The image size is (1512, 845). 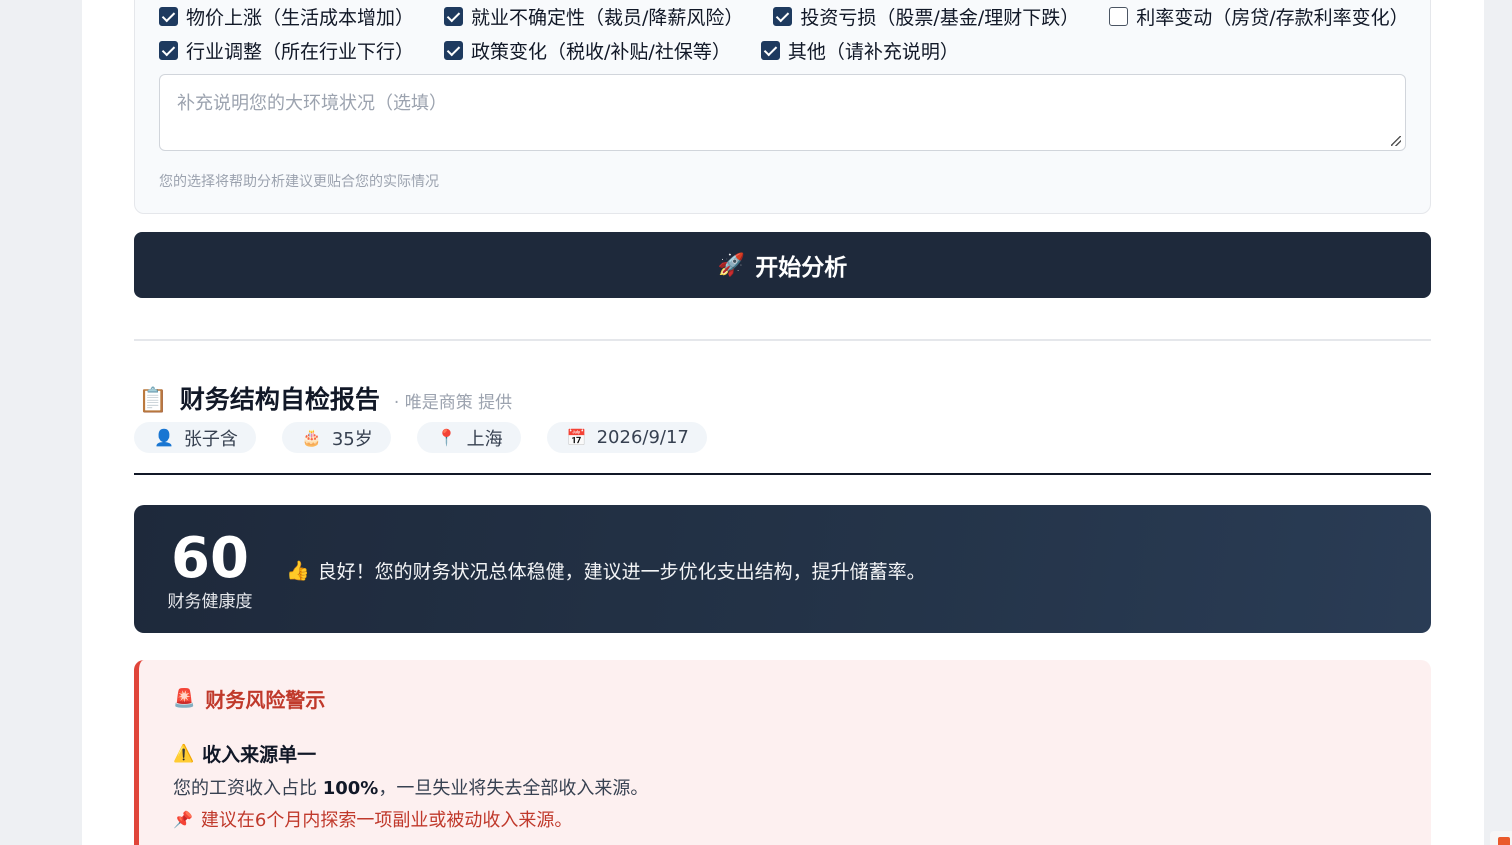 I want to click on pushpin-icon: 📌, so click(x=183, y=819).